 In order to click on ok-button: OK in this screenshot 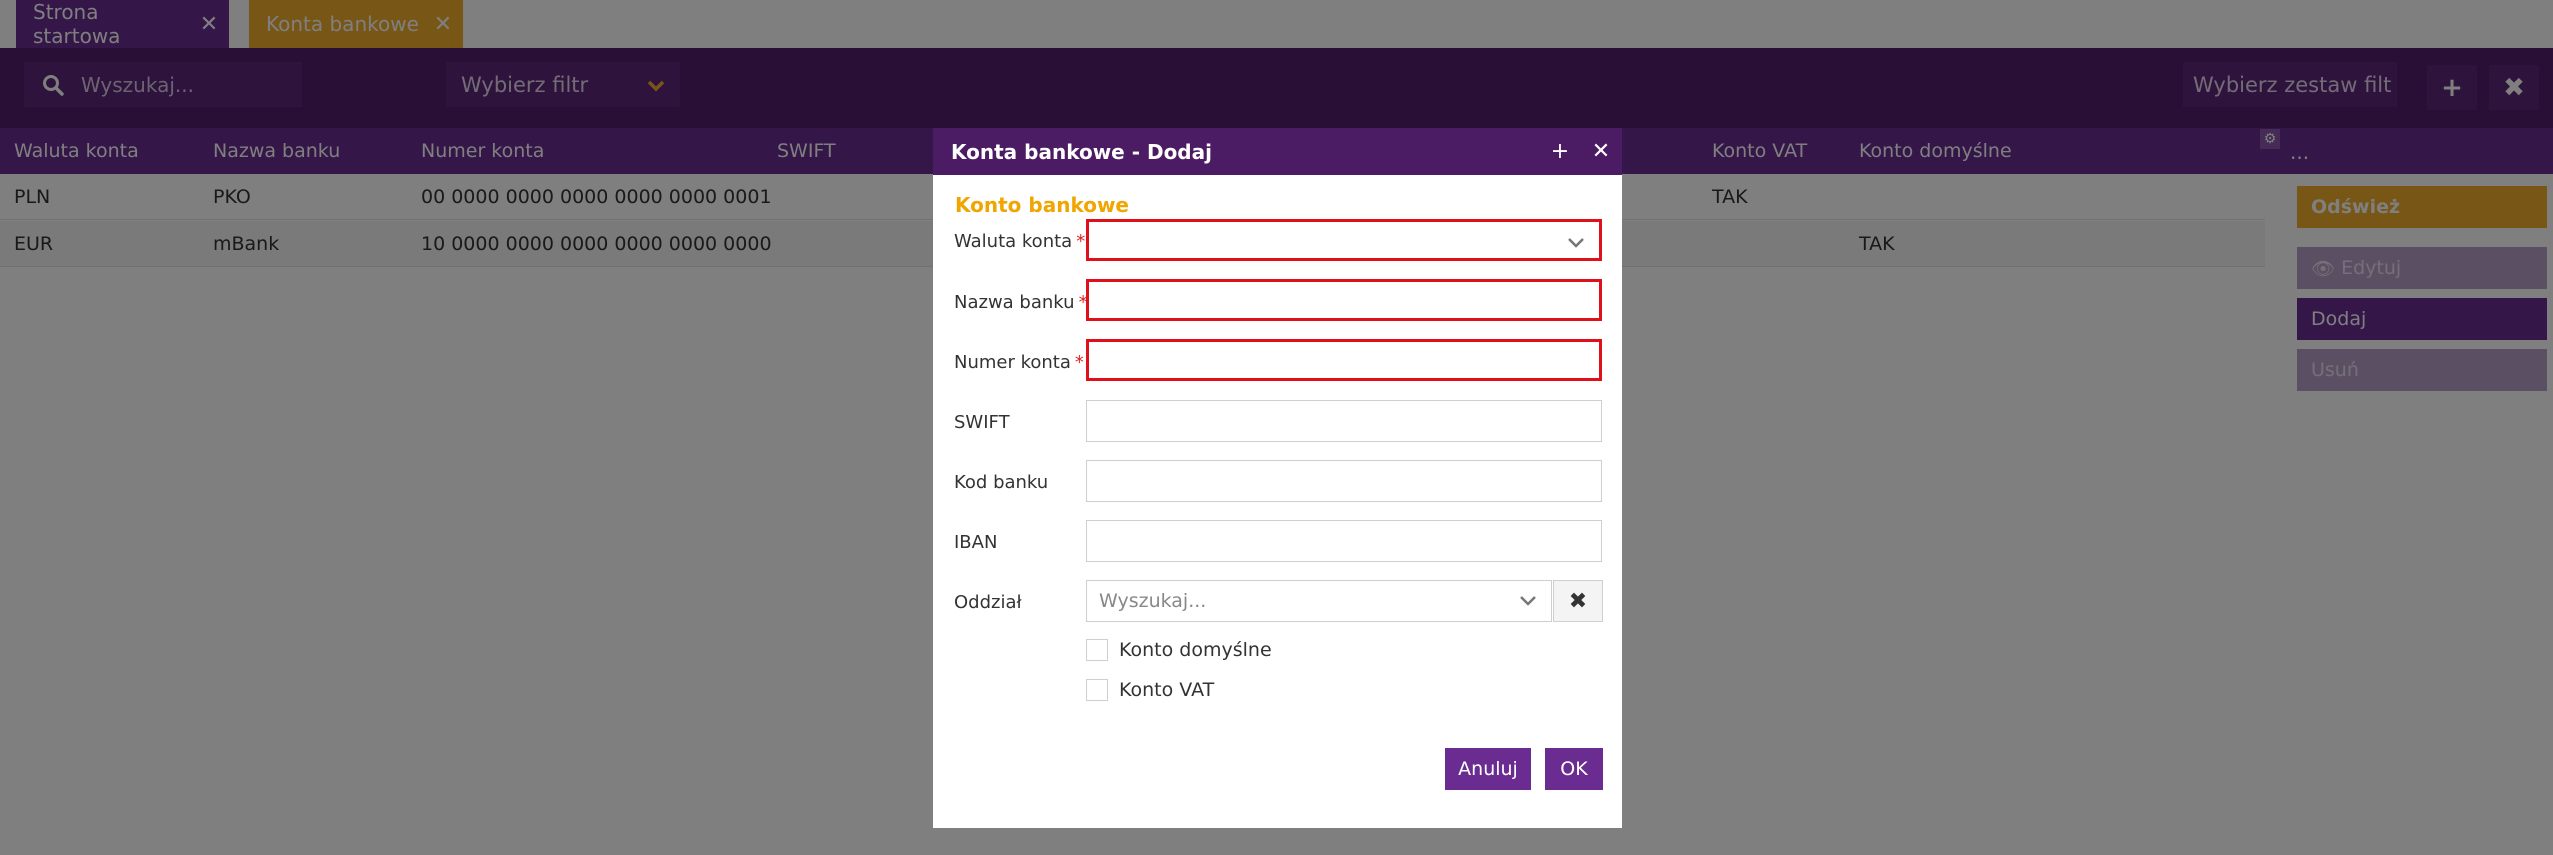, I will do `click(1574, 769)`.